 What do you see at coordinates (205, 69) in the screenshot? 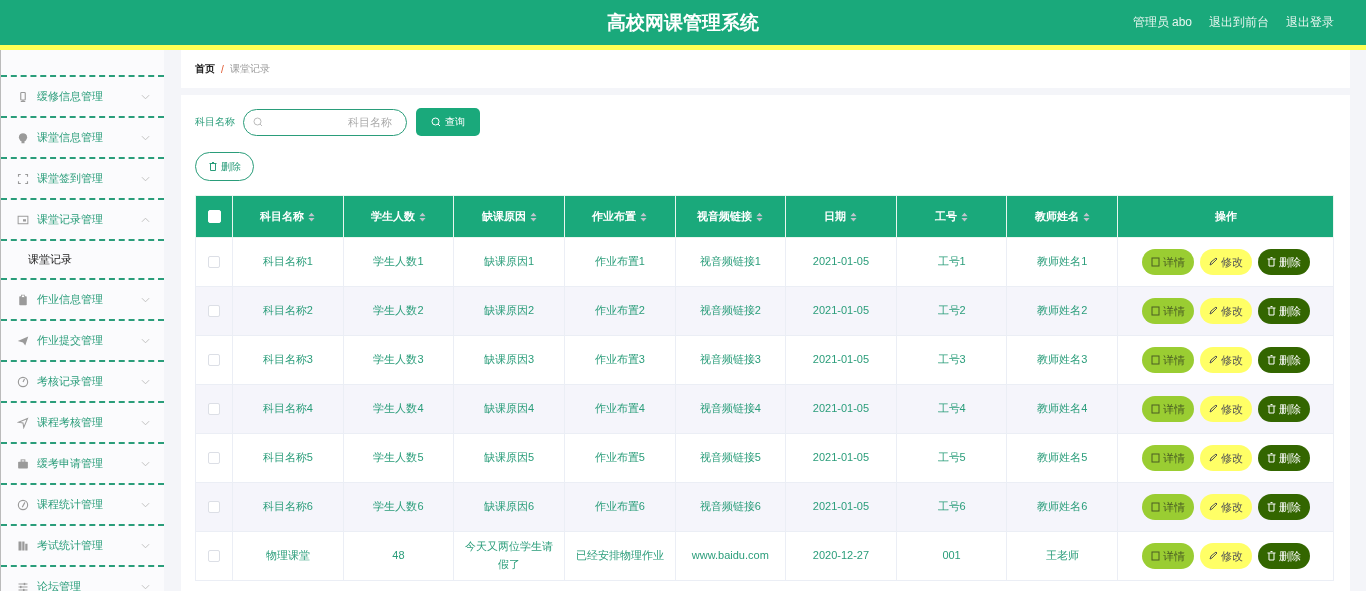
I see `breadcrumb-link: 首页` at bounding box center [205, 69].